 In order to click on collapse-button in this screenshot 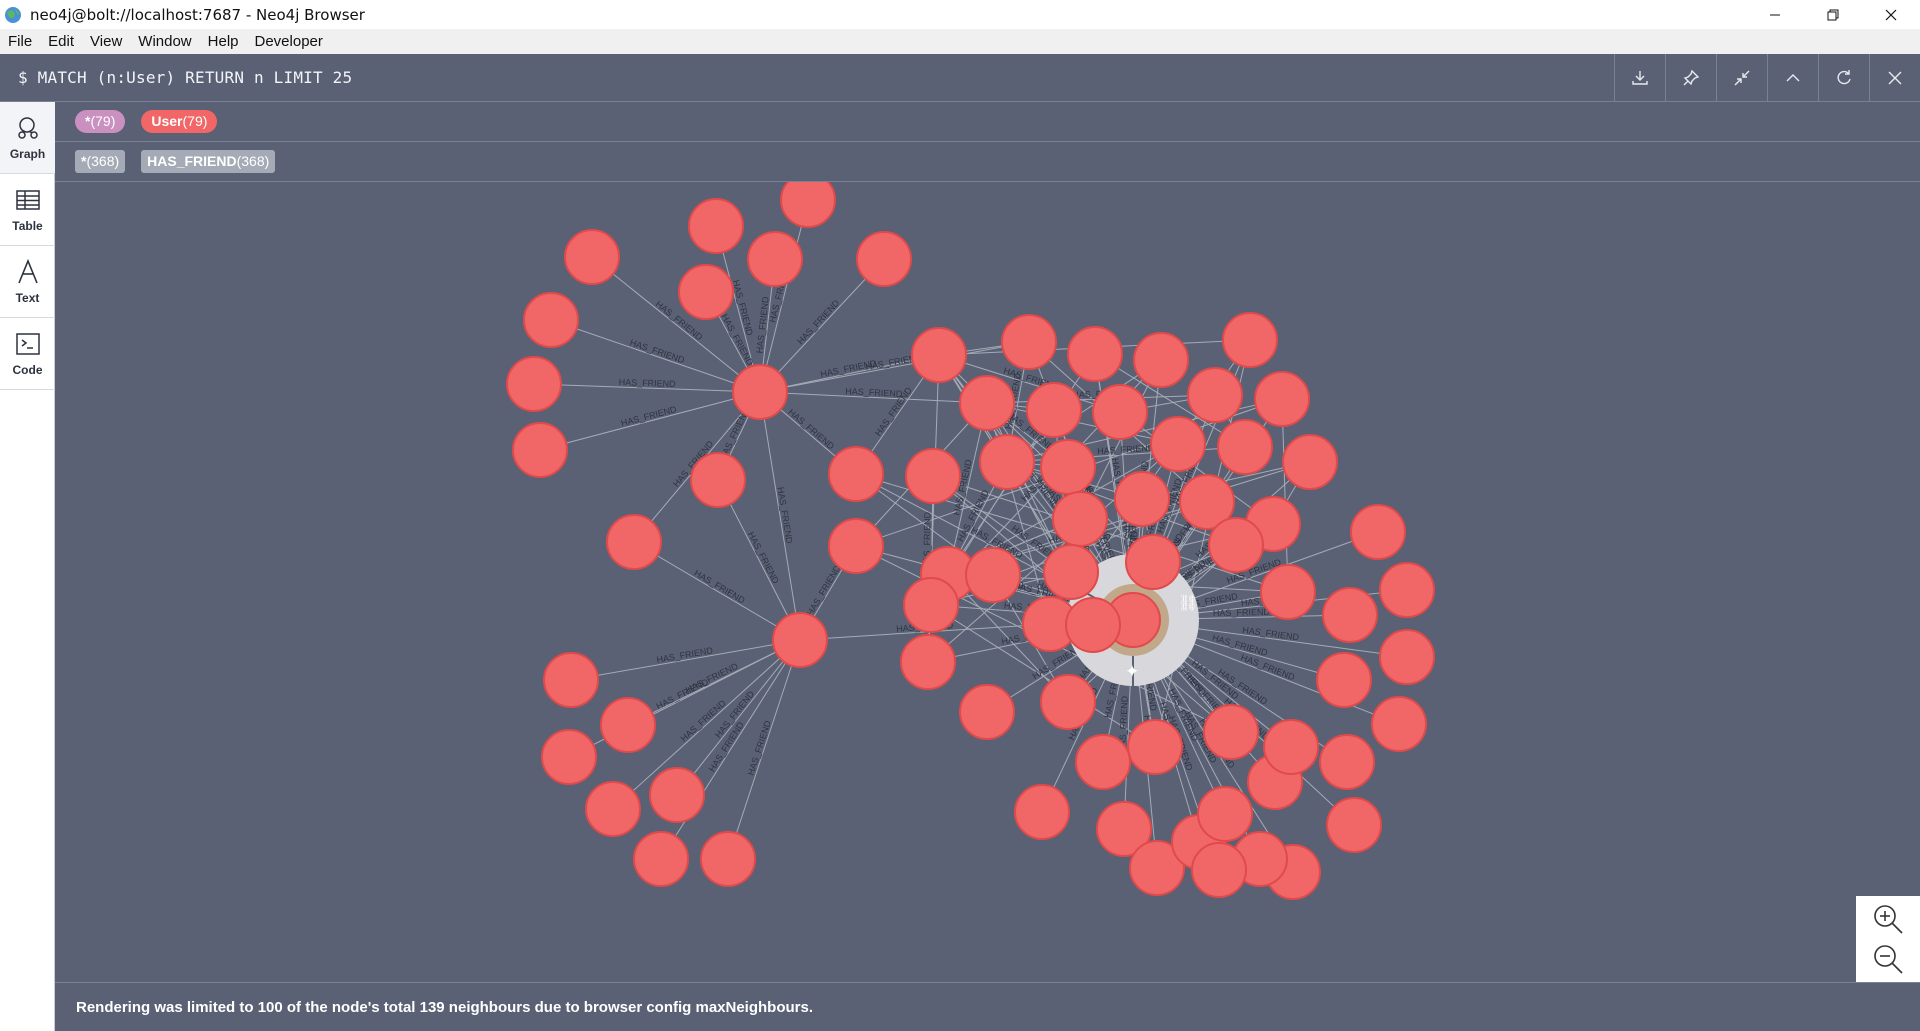, I will do `click(1741, 77)`.